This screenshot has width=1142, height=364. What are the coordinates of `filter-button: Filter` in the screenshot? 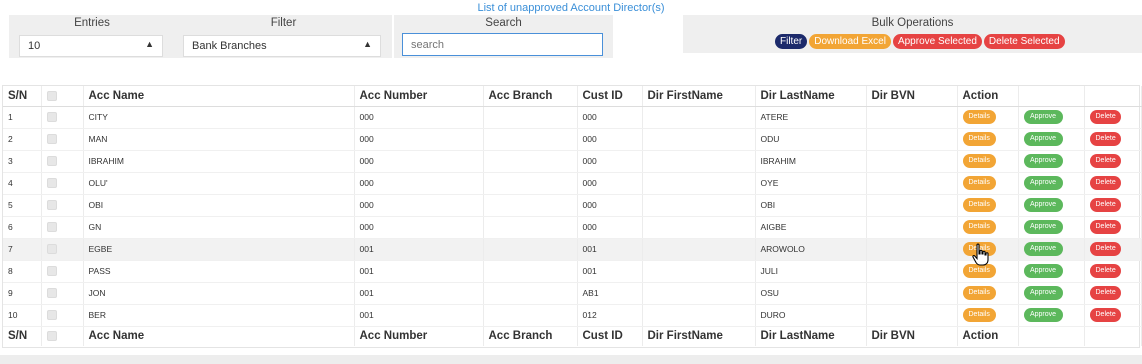 It's located at (791, 41).